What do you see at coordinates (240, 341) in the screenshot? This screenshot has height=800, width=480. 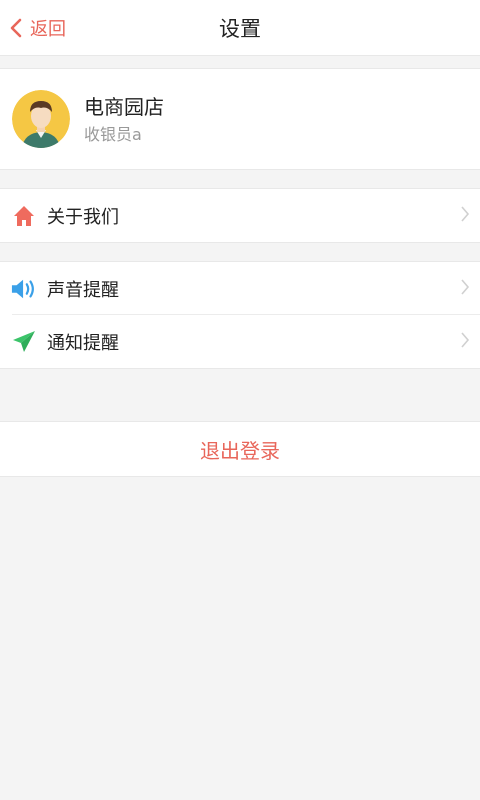 I see `menu-item-notify: 通知提醒` at bounding box center [240, 341].